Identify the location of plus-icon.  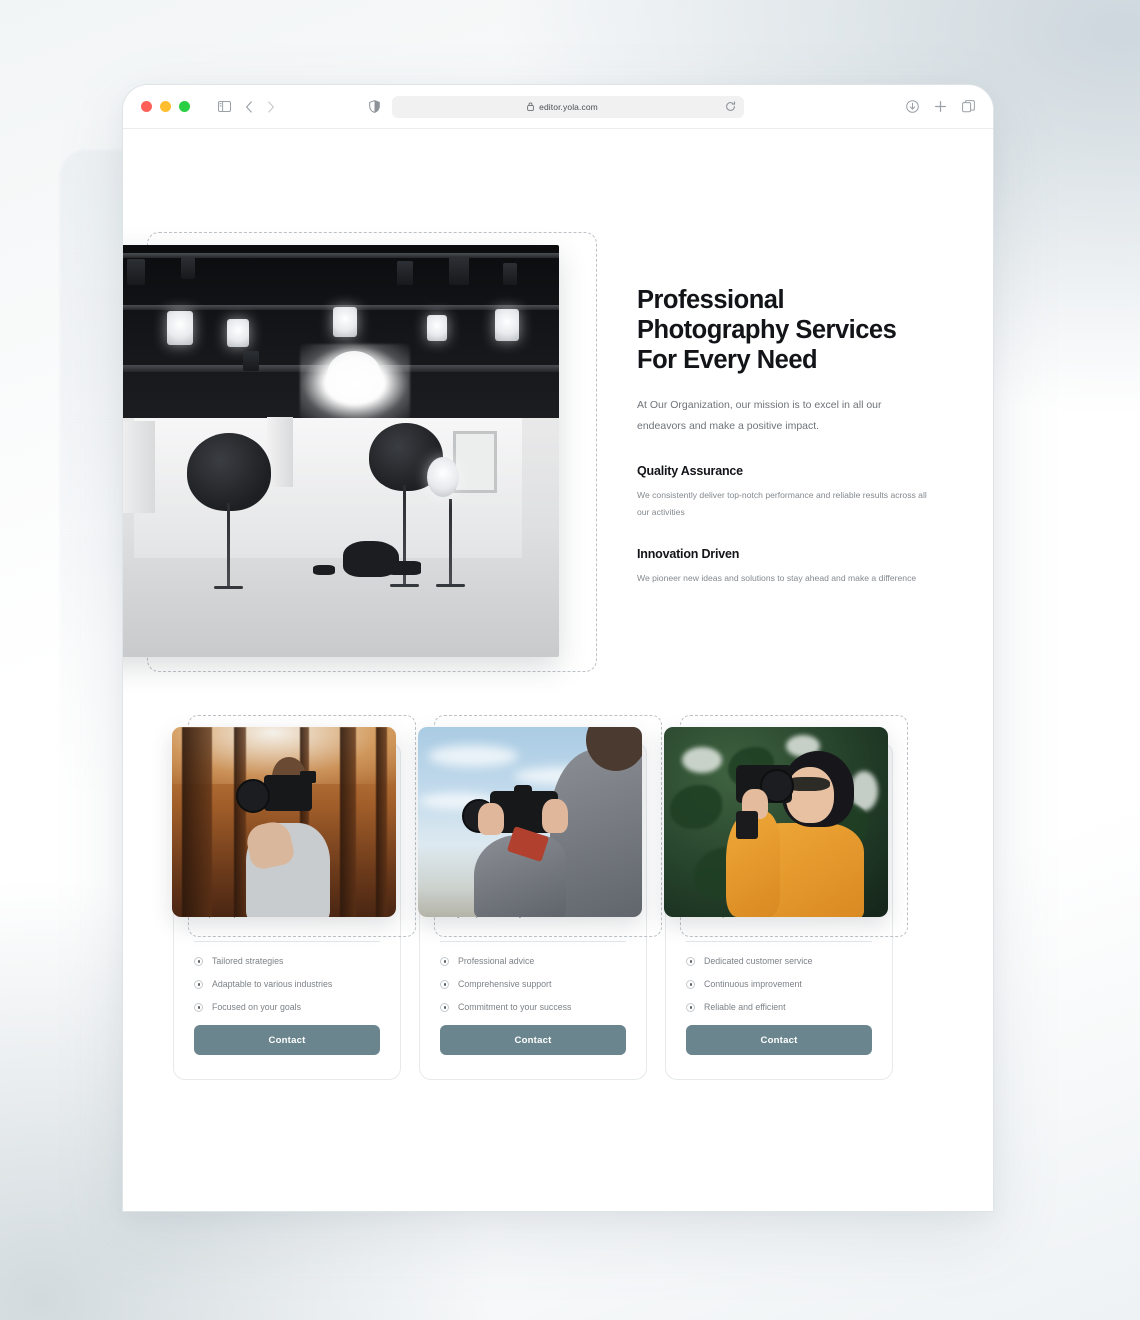
(940, 106).